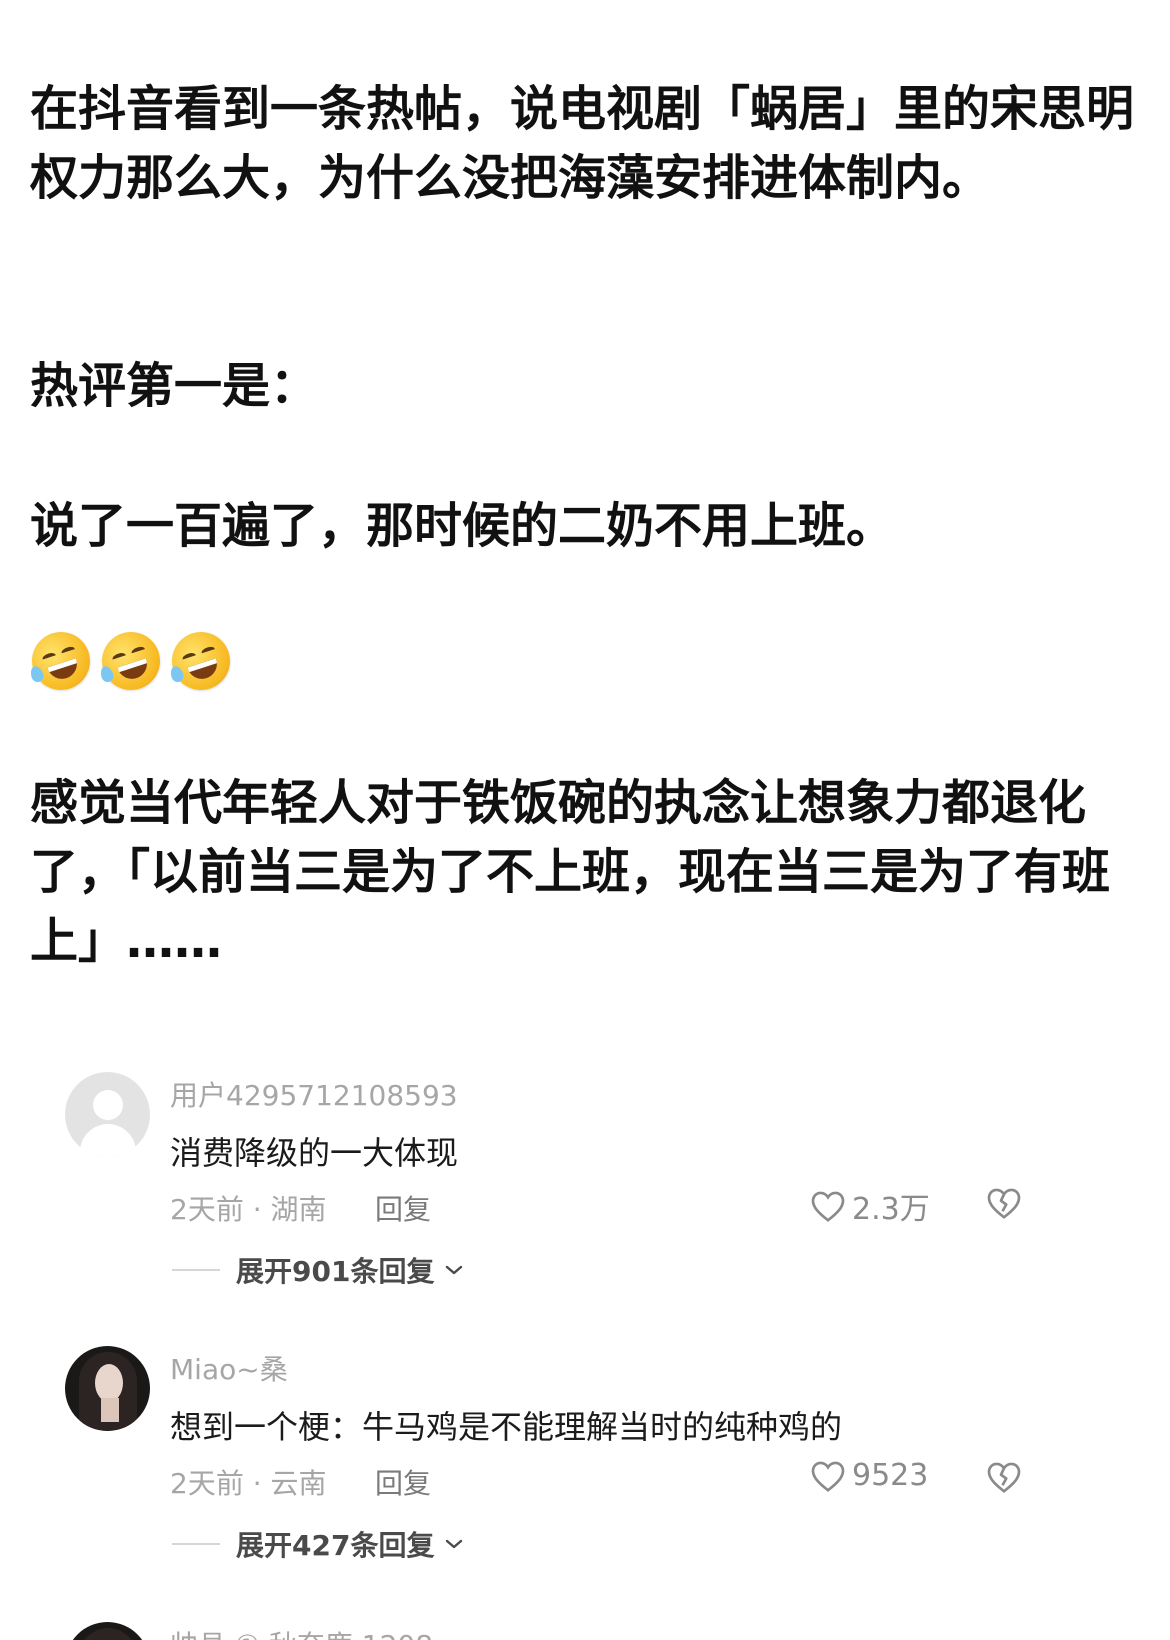 Image resolution: width=1170 pixels, height=1640 pixels. I want to click on expand-replies-label: 展开901条回复, so click(335, 1271).